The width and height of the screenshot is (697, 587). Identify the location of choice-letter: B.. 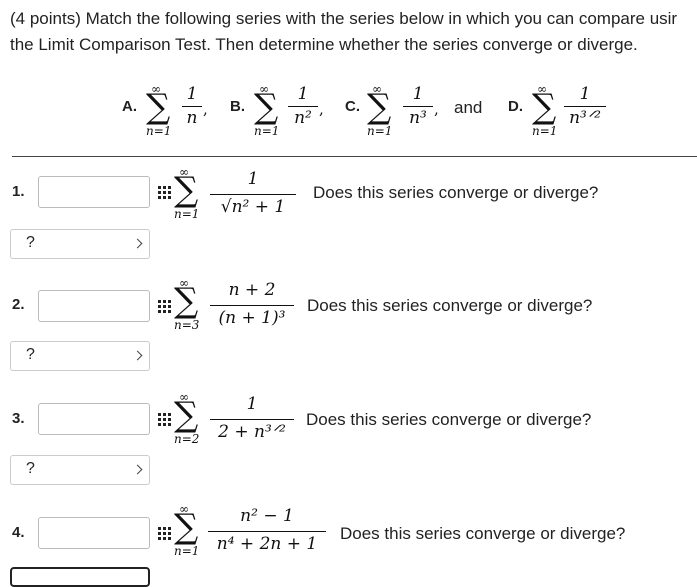
(237, 106).